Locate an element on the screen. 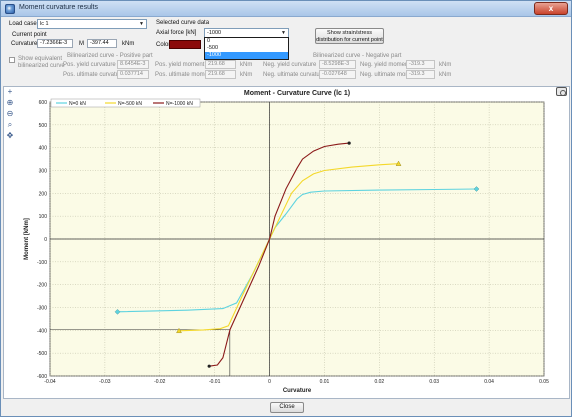 This screenshot has height=417, width=572. y-tick-label: 400 is located at coordinates (43, 149).